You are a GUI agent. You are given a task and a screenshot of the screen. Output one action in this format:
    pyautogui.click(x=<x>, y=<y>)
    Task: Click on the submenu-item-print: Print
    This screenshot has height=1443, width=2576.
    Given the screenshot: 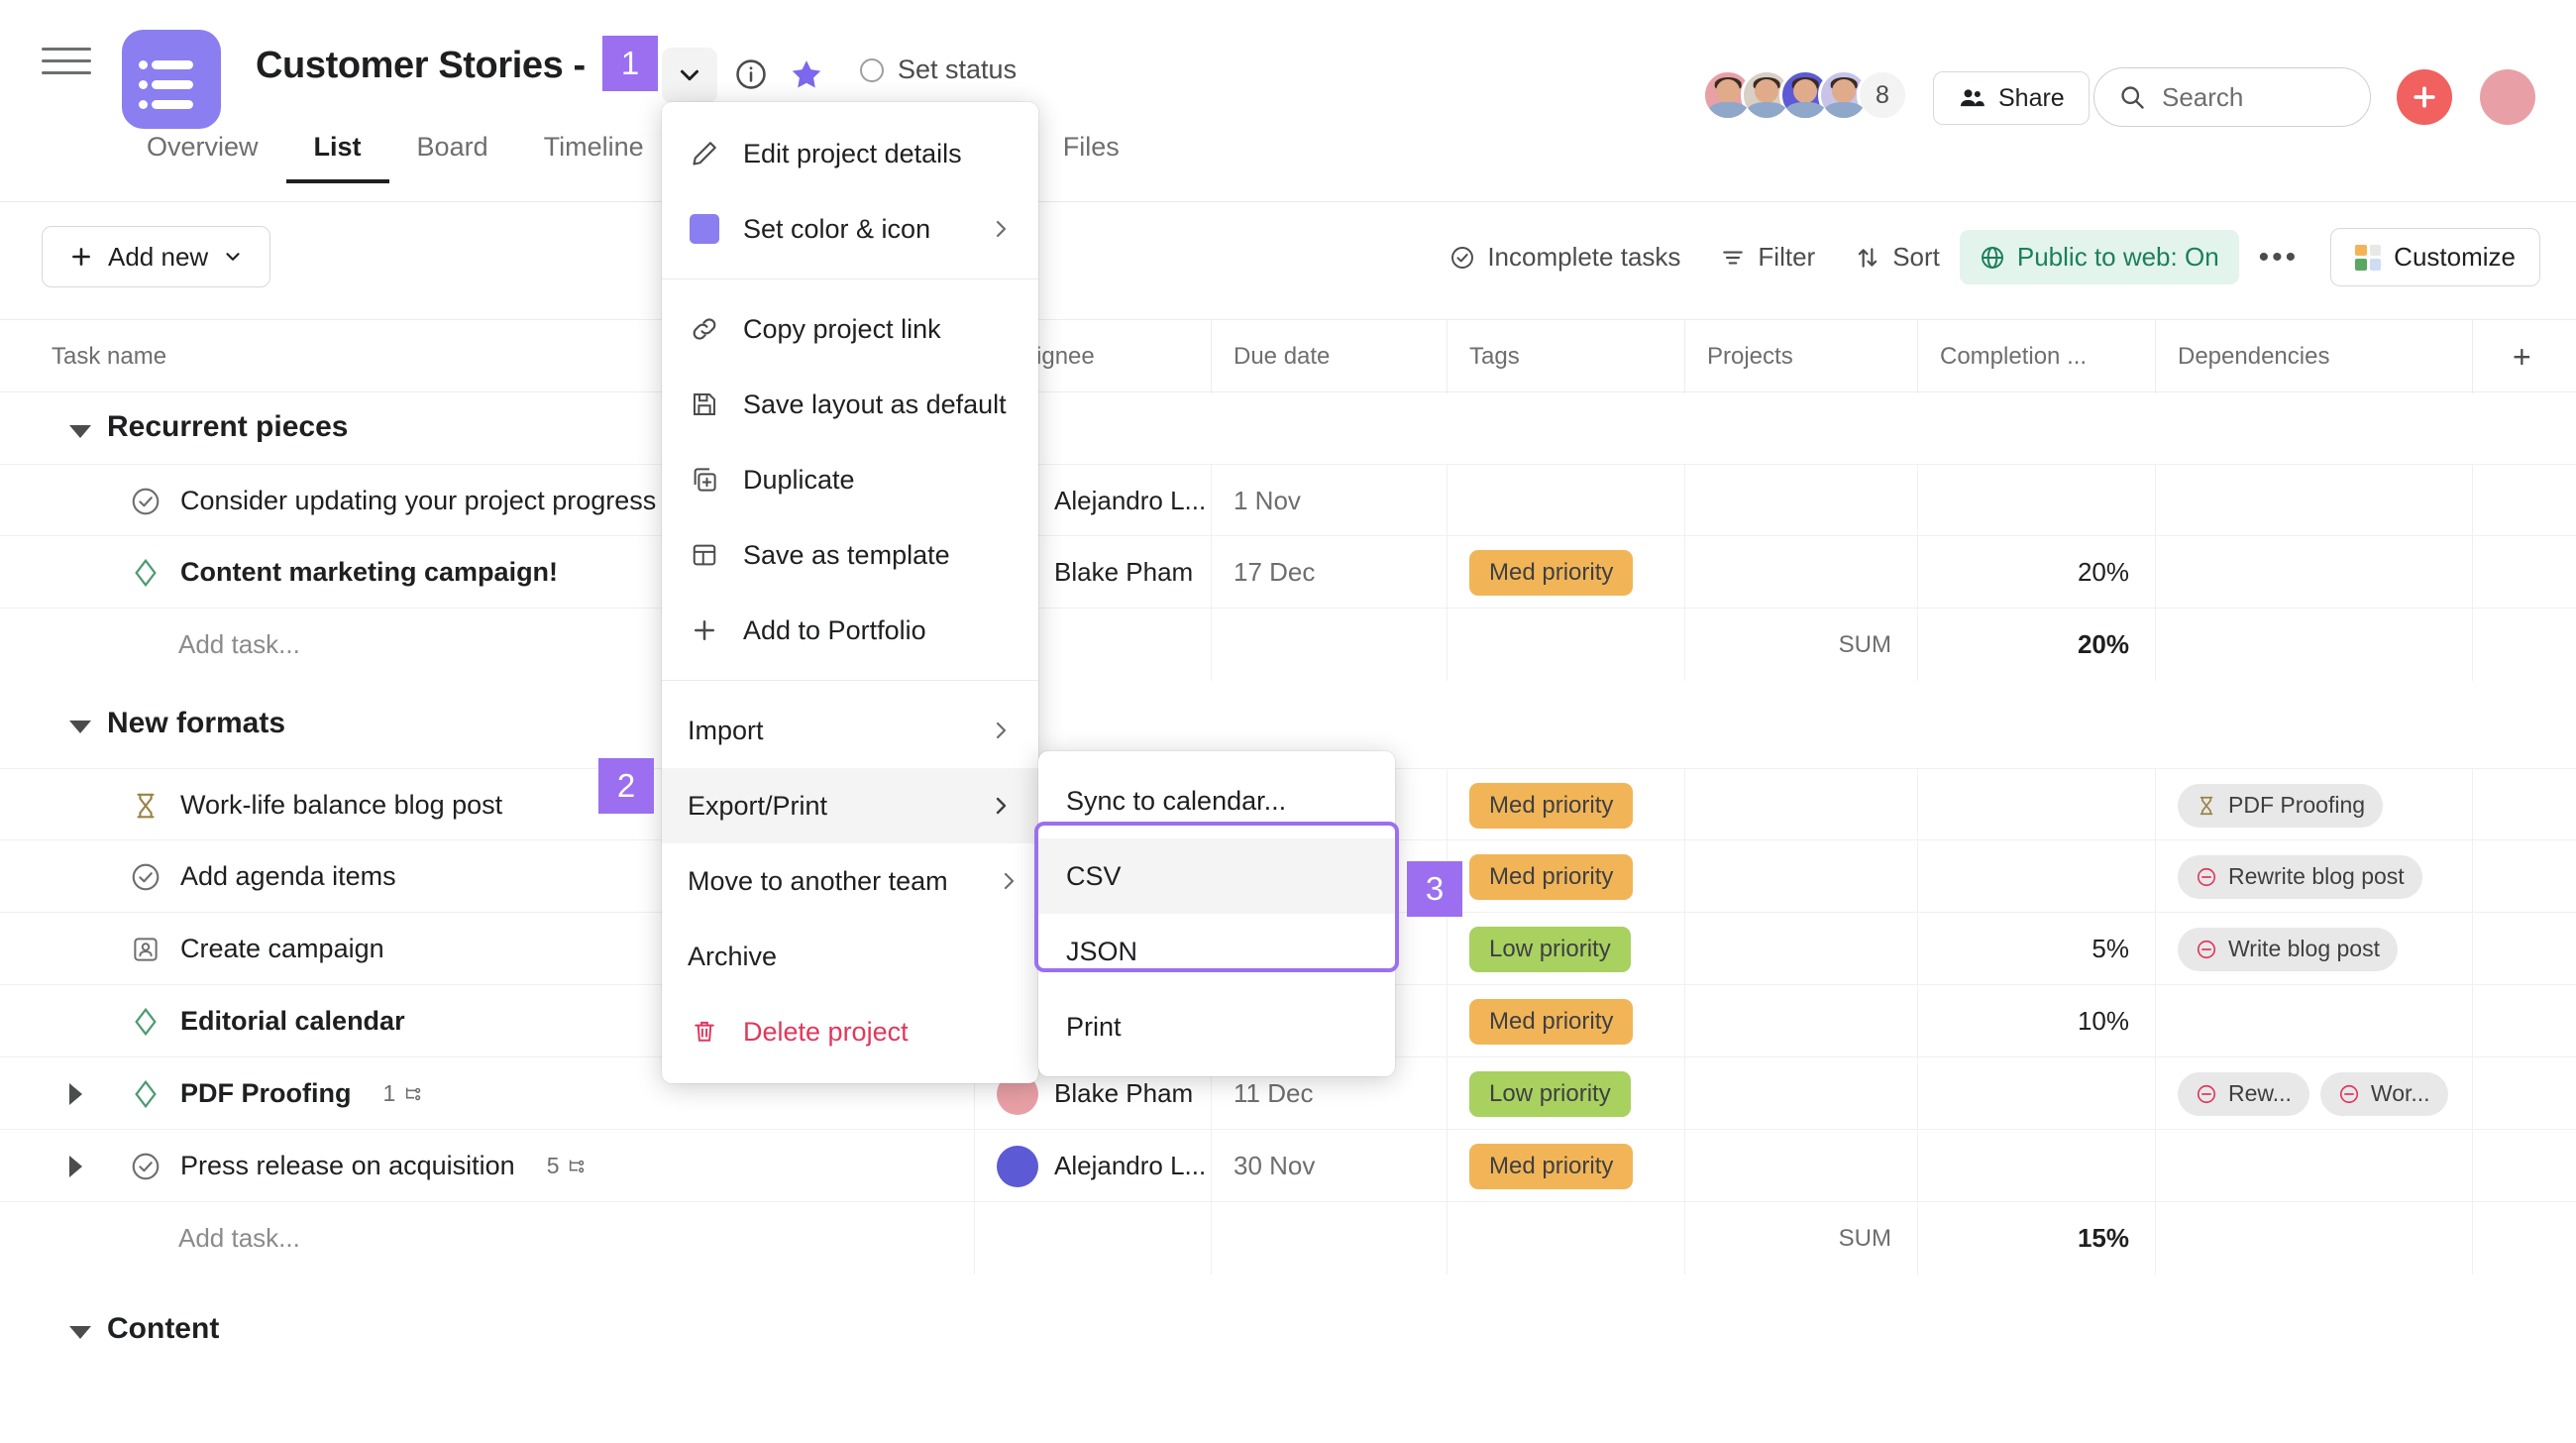 What is the action you would take?
    pyautogui.click(x=1216, y=1026)
    